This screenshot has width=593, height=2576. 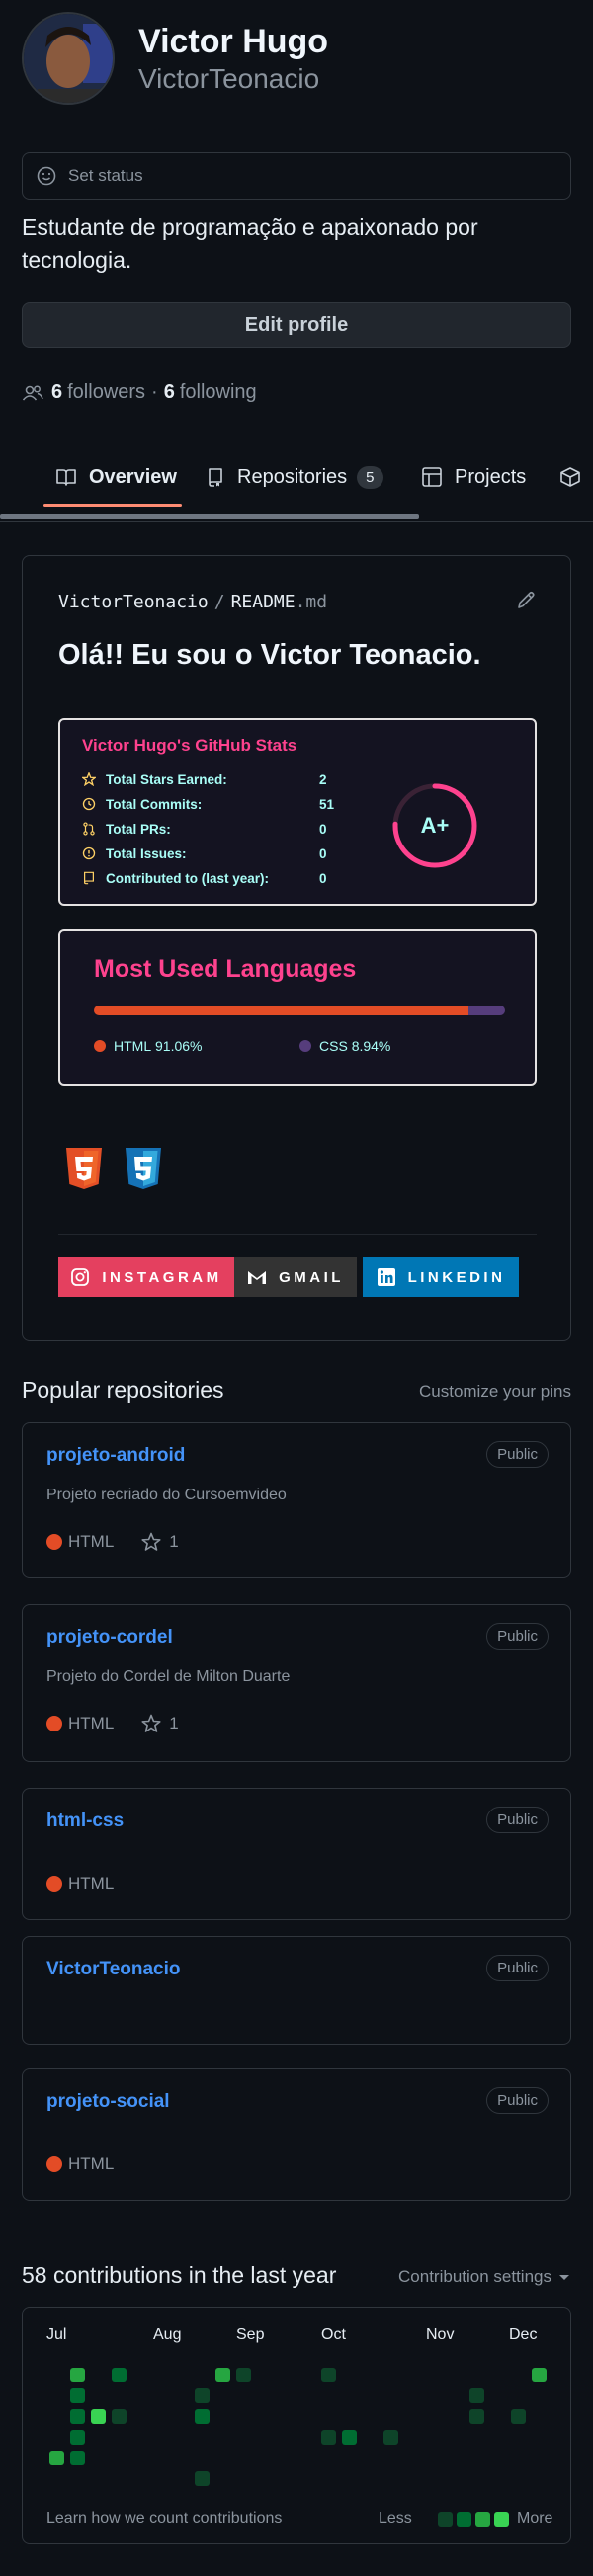 I want to click on language-segment-css, so click(x=486, y=1010).